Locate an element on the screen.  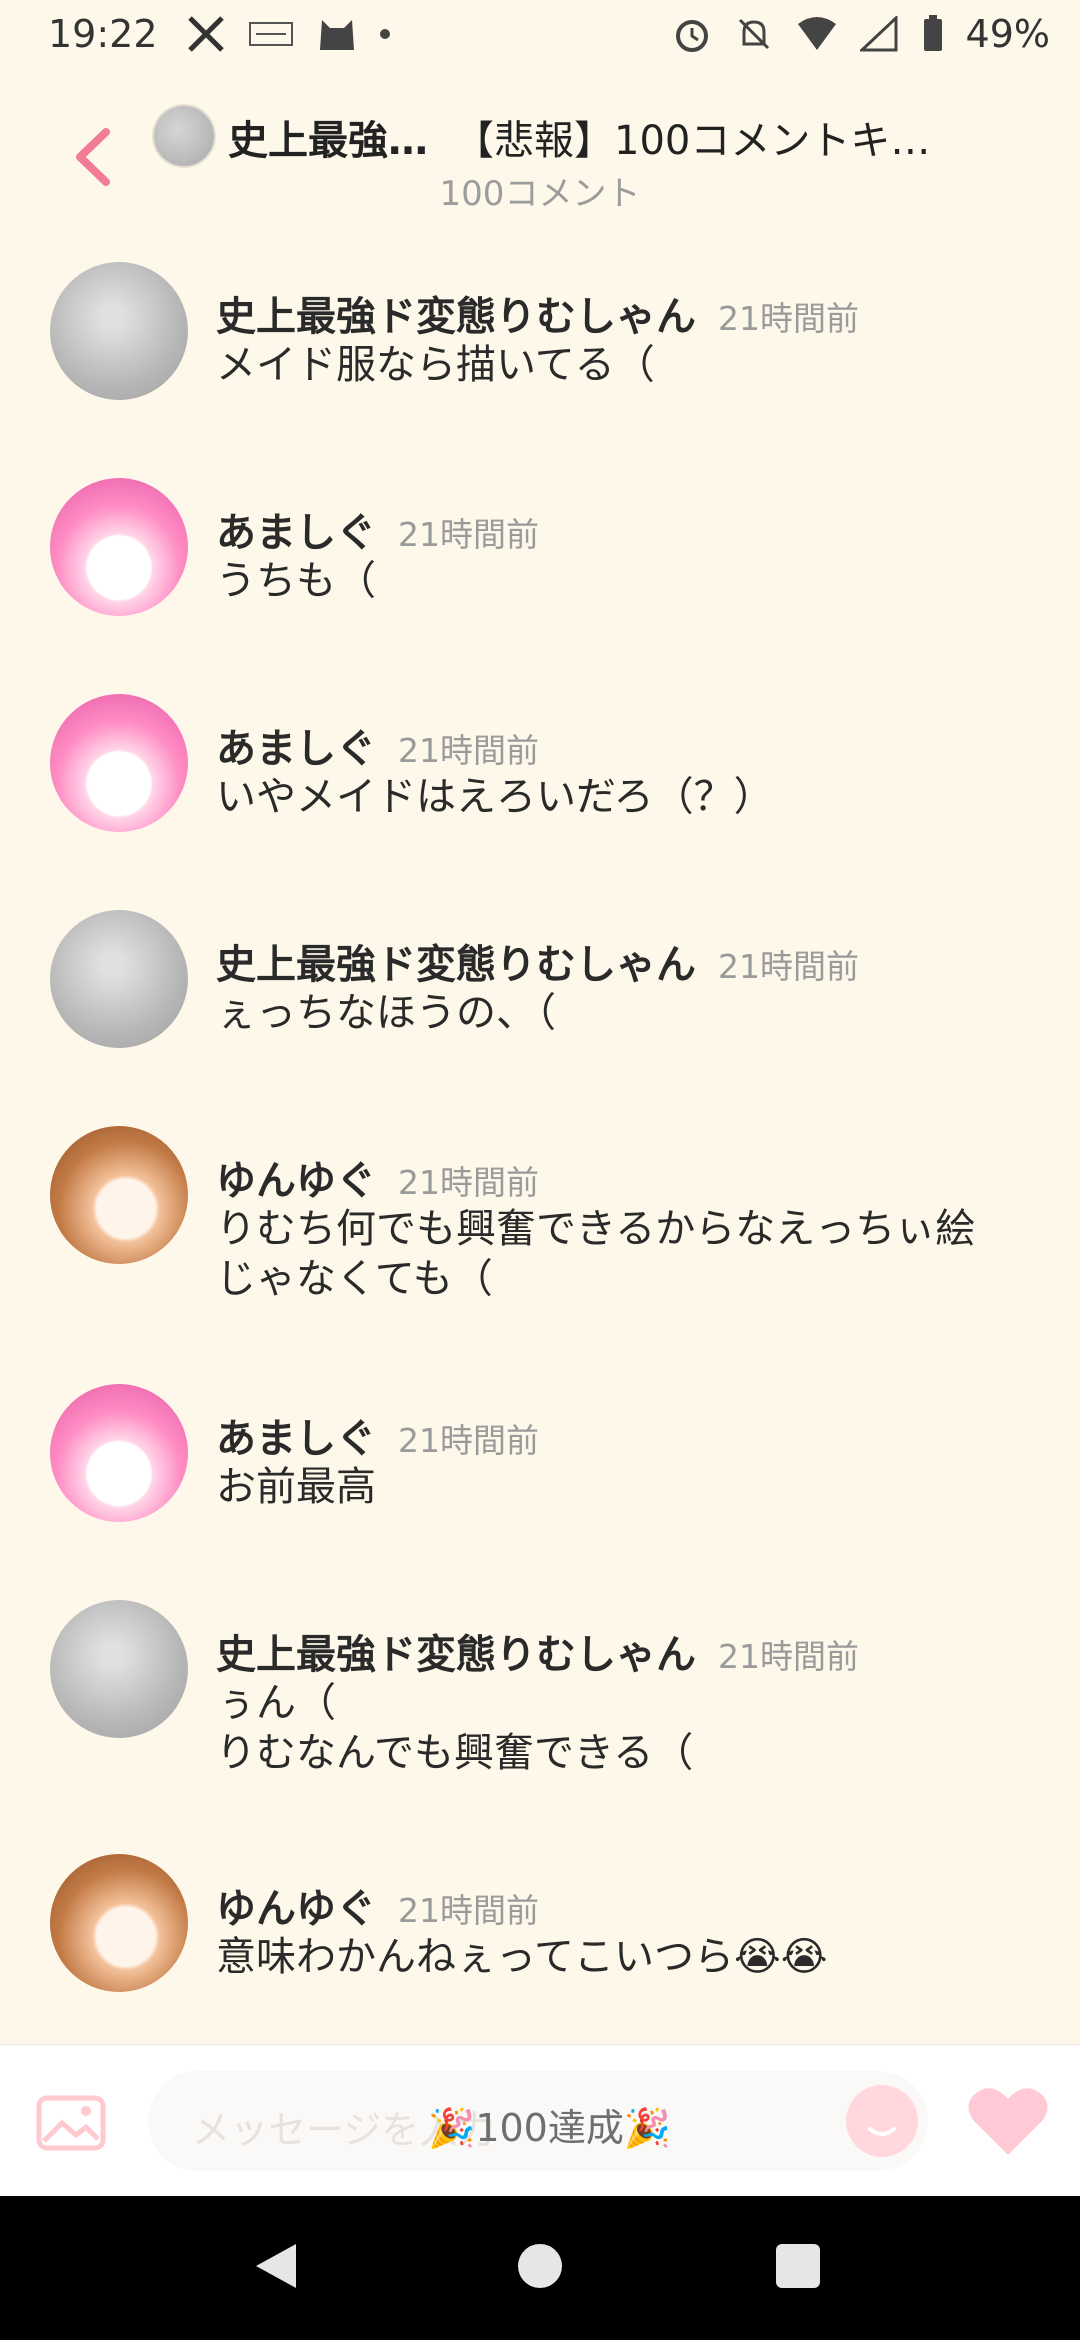
like-button is located at coordinates (1008, 2121).